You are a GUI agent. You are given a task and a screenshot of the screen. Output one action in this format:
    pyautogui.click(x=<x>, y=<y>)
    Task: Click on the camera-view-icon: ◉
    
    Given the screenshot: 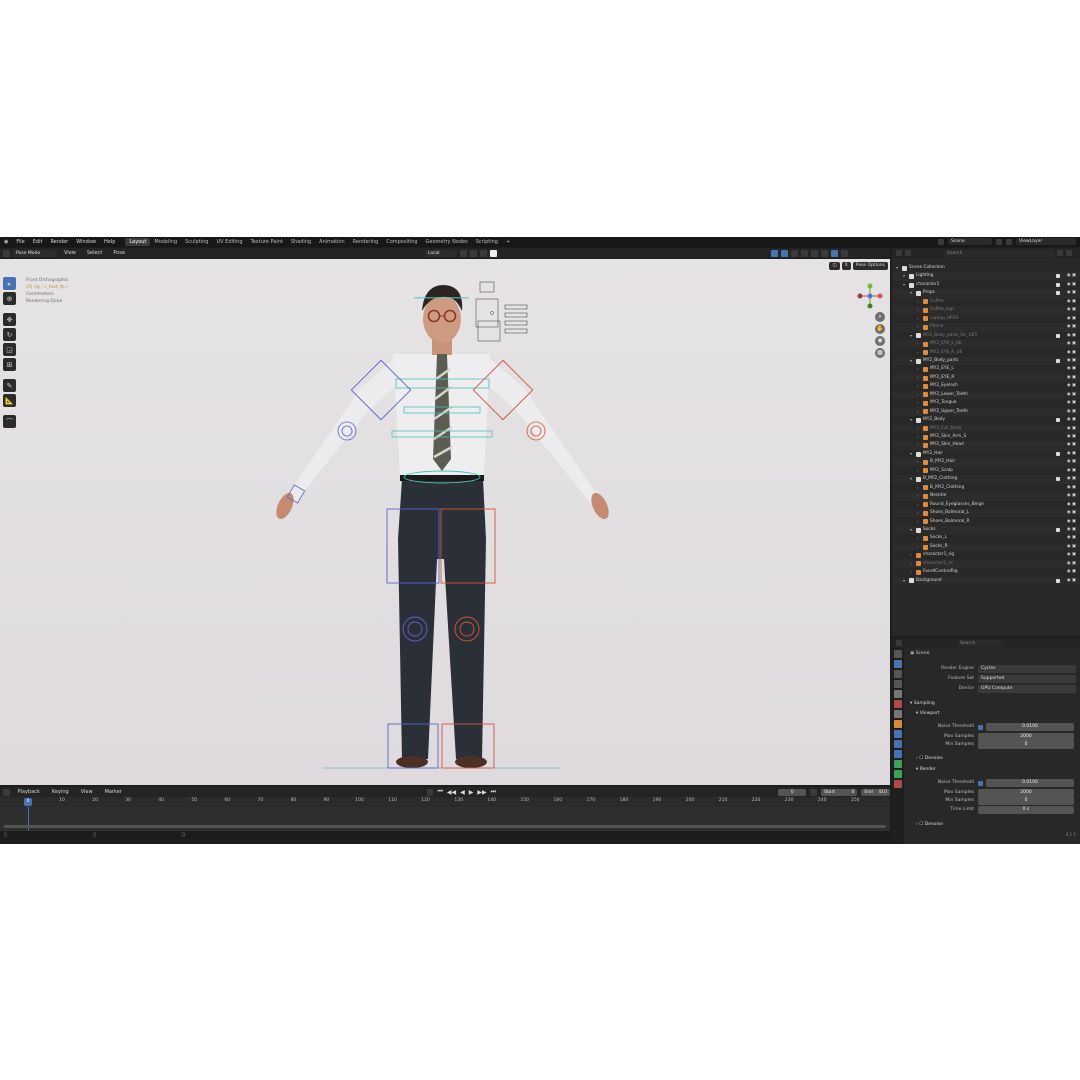 What is the action you would take?
    pyautogui.click(x=880, y=341)
    